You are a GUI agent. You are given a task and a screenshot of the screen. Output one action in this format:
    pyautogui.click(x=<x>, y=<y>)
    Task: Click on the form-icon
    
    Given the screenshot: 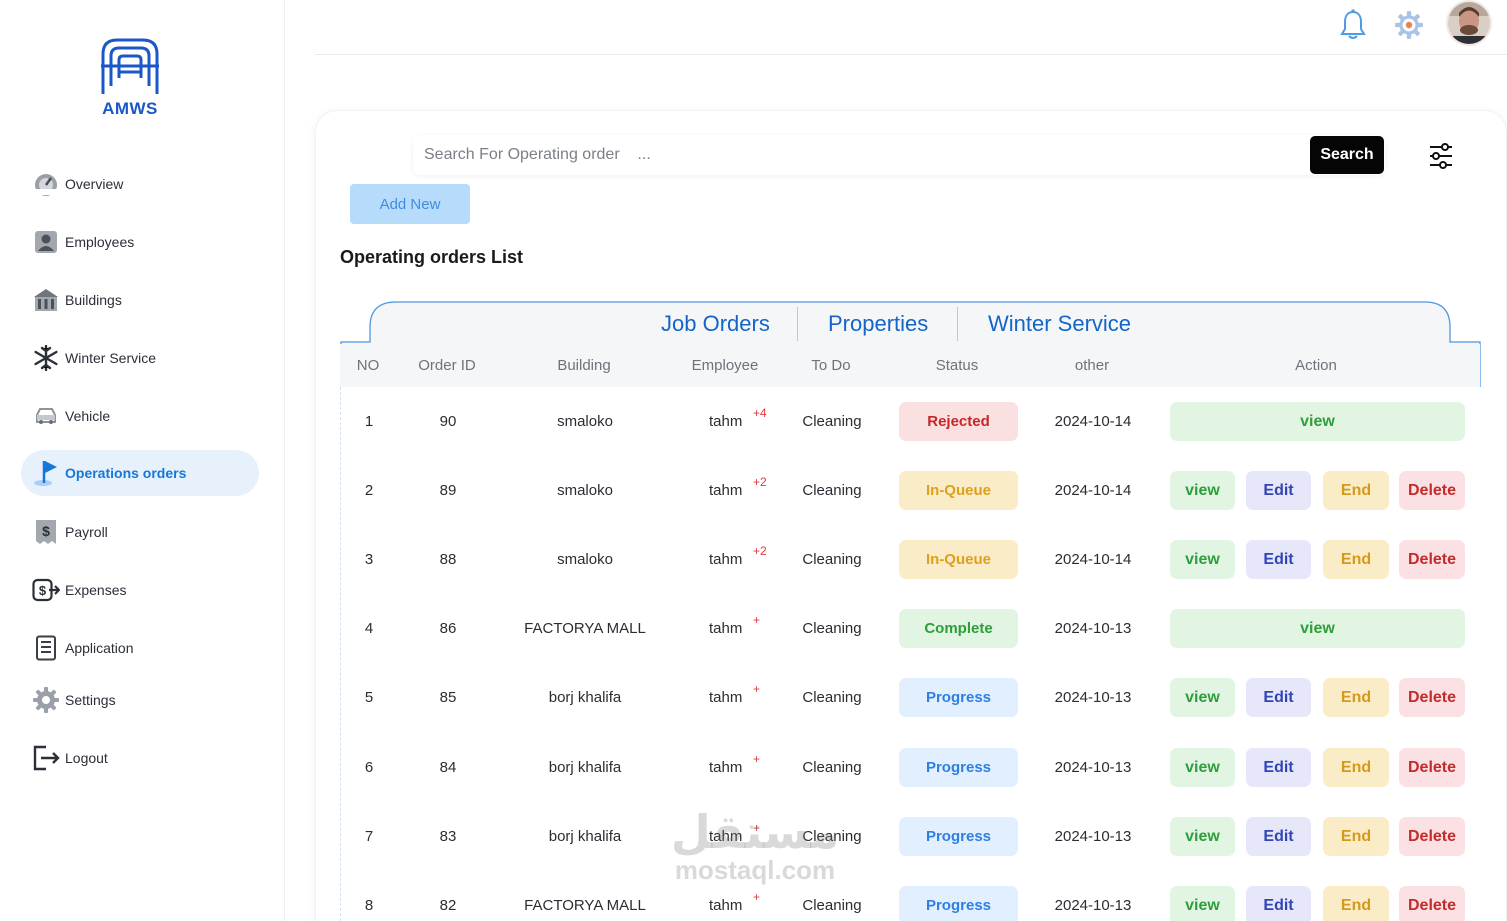 What is the action you would take?
    pyautogui.click(x=46, y=648)
    